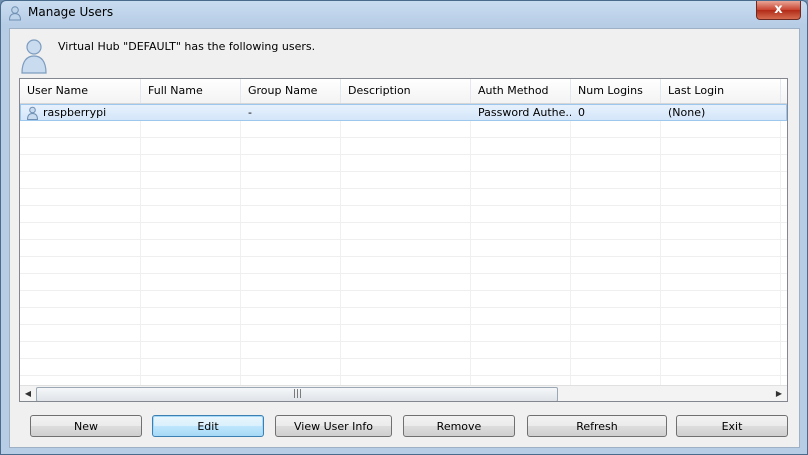 This screenshot has width=808, height=455. Describe the element at coordinates (250, 112) in the screenshot. I see `cell-group-name: -` at that location.